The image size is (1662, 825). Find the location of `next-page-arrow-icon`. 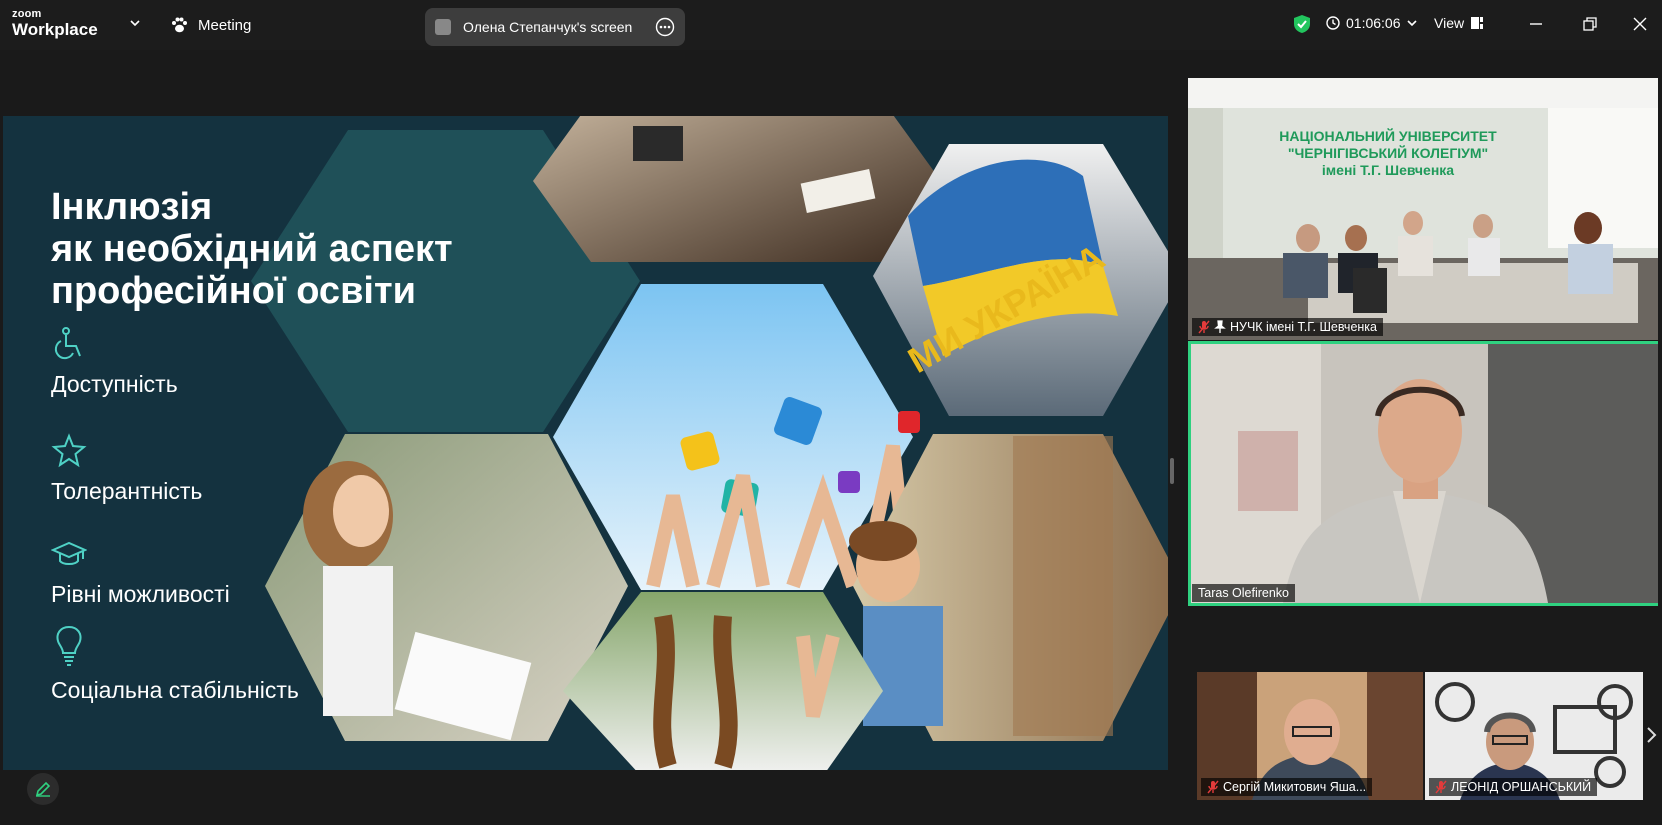

next-page-arrow-icon is located at coordinates (1651, 735).